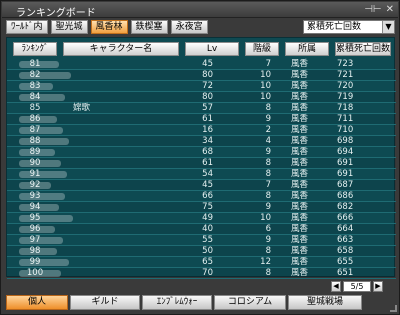  Describe the element at coordinates (201, 163) in the screenshot. I see `table-row: 90 61 8 風香 691` at that location.